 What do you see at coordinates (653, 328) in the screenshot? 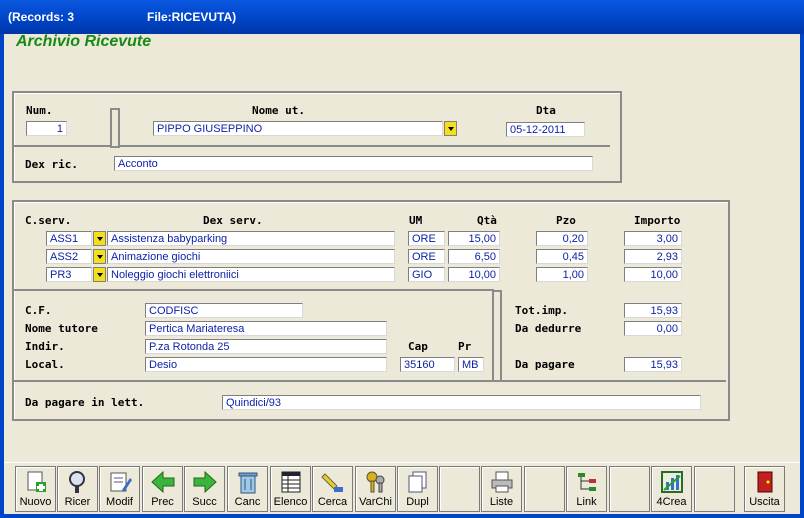
I see `dedurre-field: 0,00` at bounding box center [653, 328].